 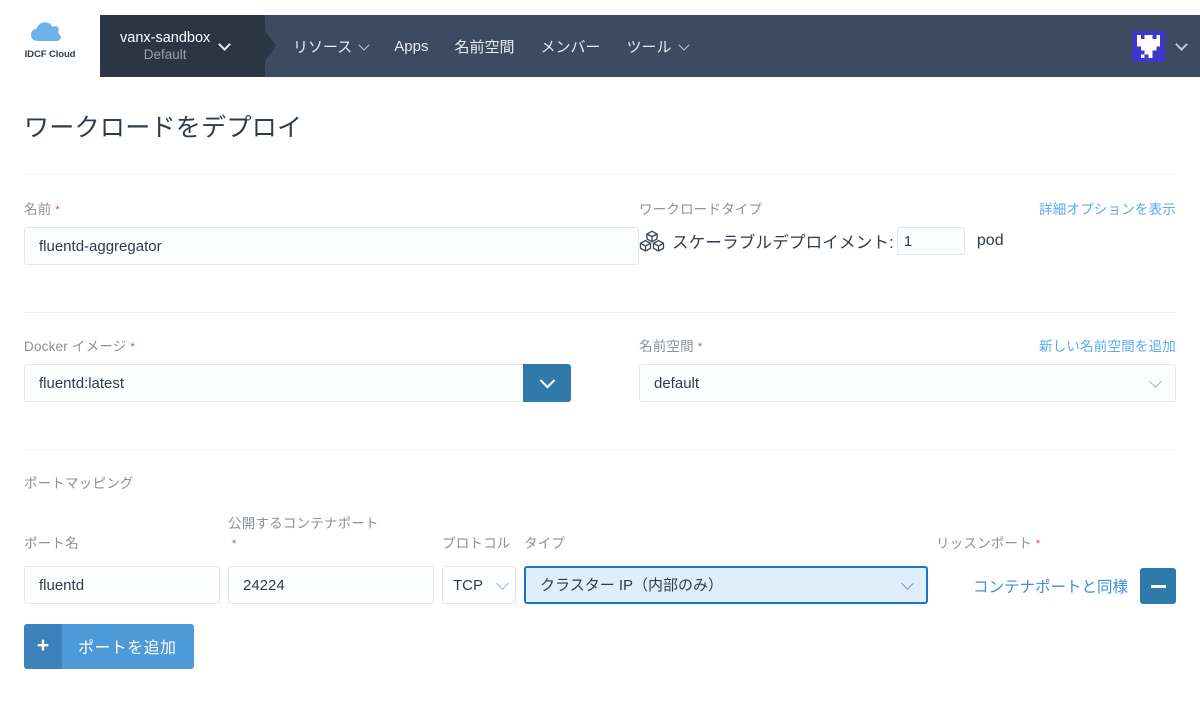 I want to click on workload-type-label: ワークロードタイプ, so click(x=701, y=209).